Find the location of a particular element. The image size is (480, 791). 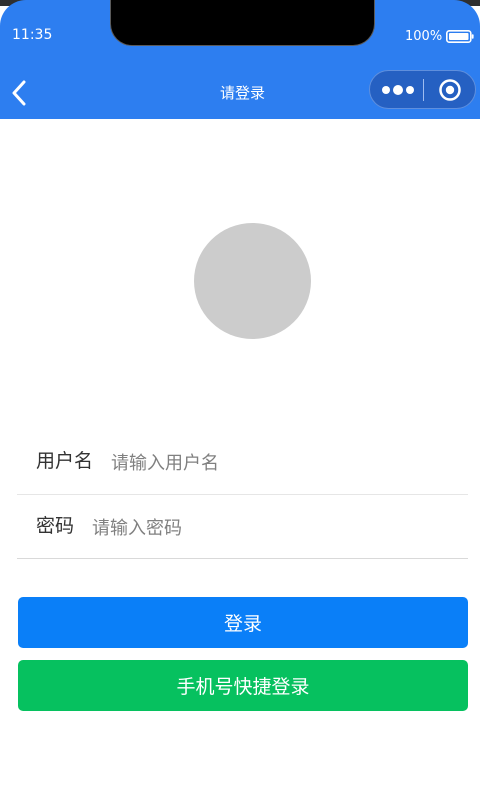

more-options-button is located at coordinates (398, 90).